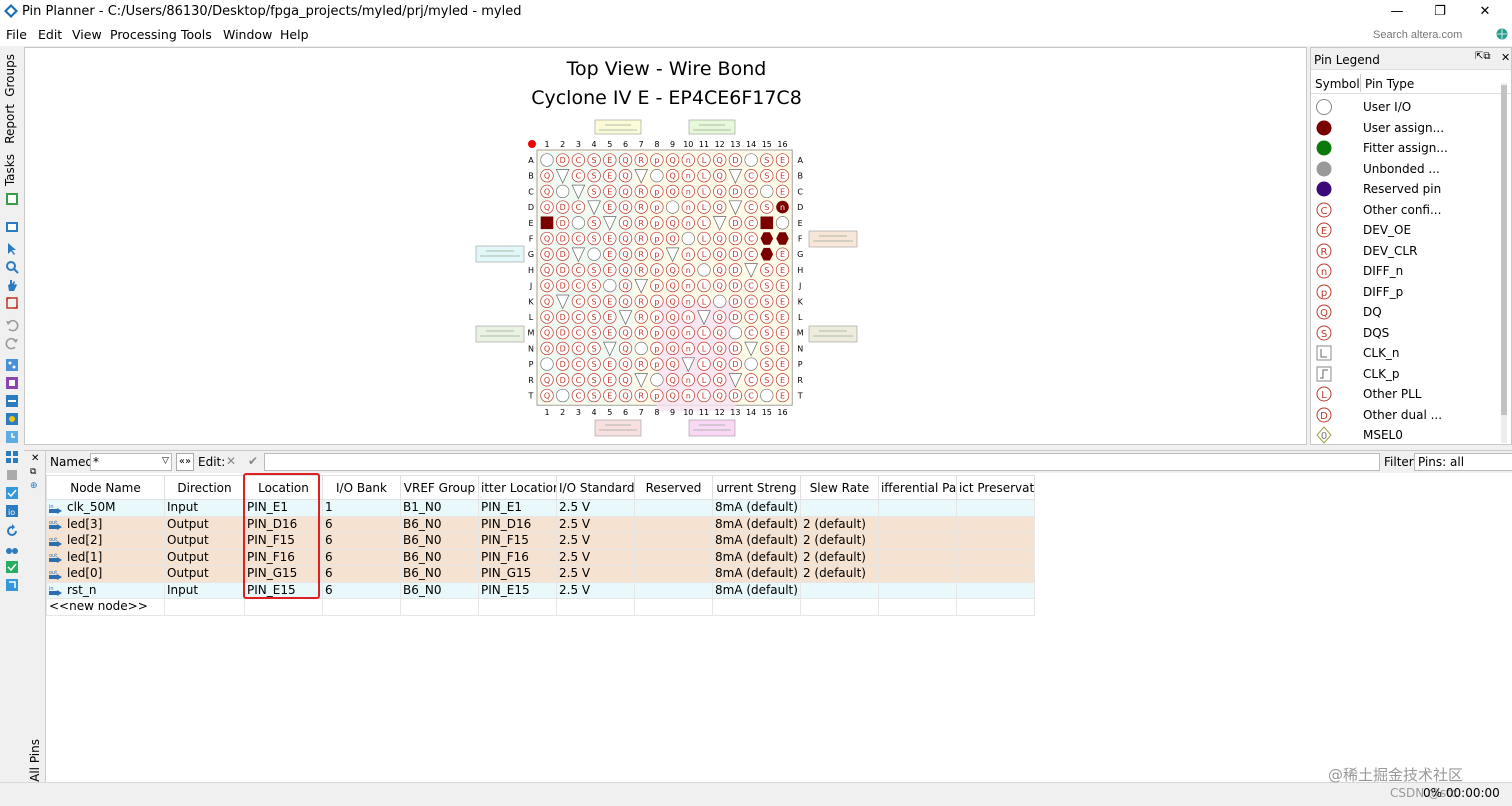 This screenshot has height=806, width=1512. Describe the element at coordinates (105, 541) in the screenshot. I see `node-name-cell: out led[2]` at that location.